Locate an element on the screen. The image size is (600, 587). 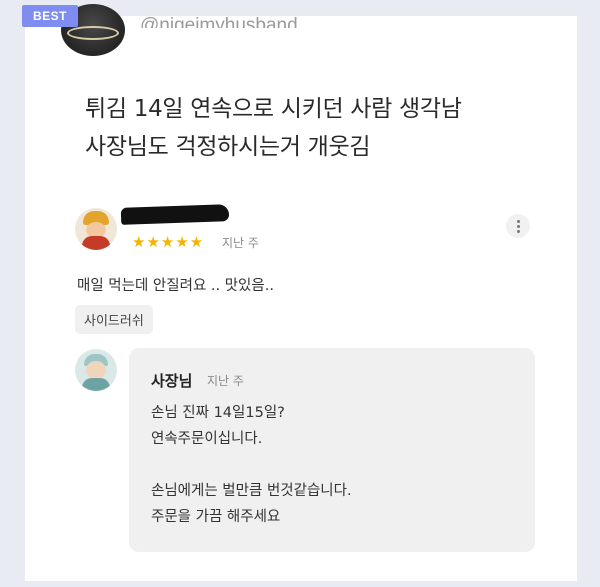
post-title-line-2: 사장님도 걱정하시는거 개웃김 is located at coordinates (228, 147).